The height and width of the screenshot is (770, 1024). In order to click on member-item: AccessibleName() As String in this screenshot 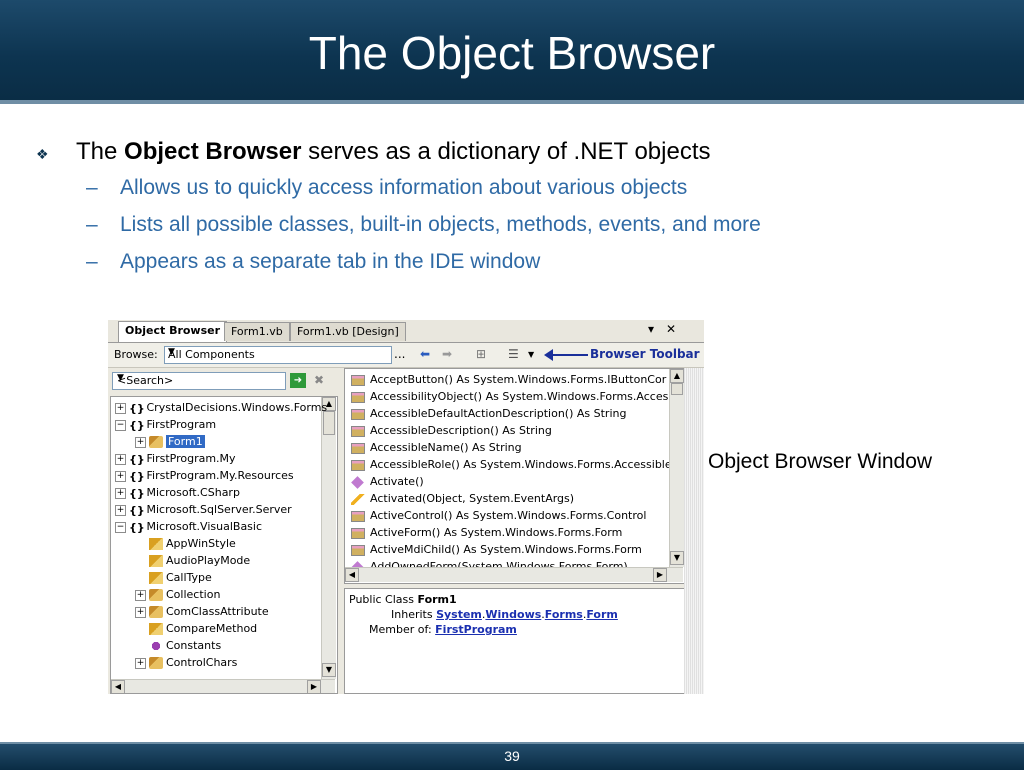, I will do `click(433, 447)`.